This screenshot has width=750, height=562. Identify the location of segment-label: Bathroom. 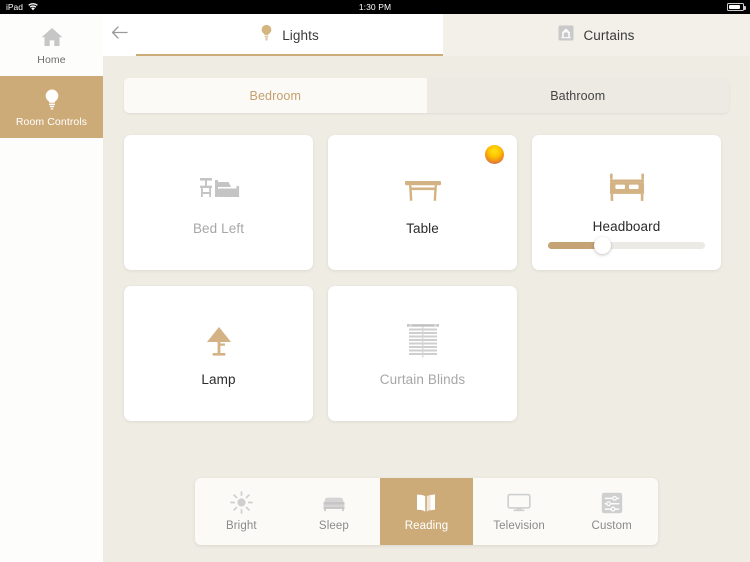
(578, 95).